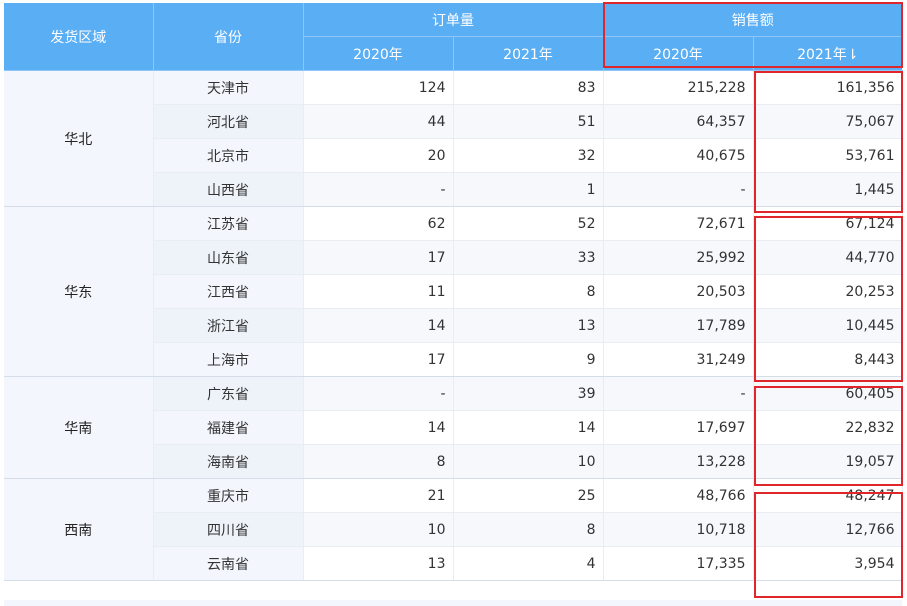 The height and width of the screenshot is (606, 907). What do you see at coordinates (228, 155) in the screenshot?
I see `province-cell: 北京市` at bounding box center [228, 155].